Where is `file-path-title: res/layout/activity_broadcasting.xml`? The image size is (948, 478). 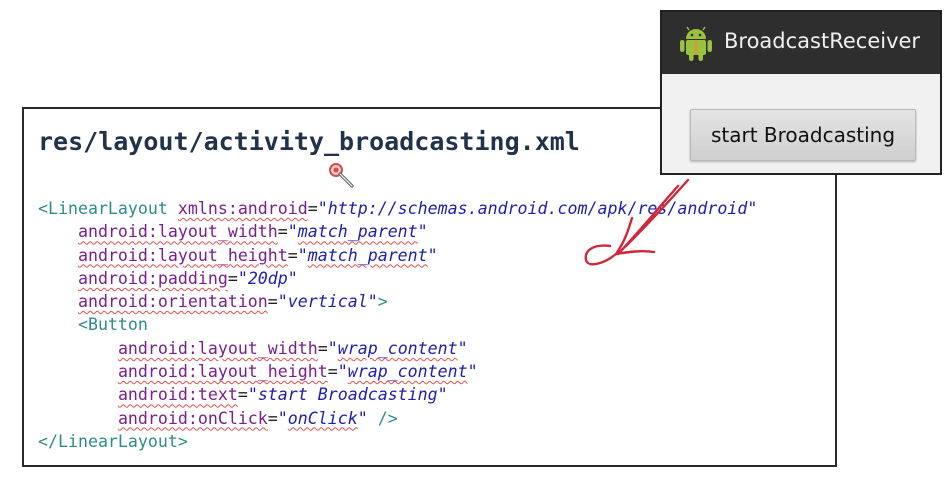 file-path-title: res/layout/activity_broadcasting.xml is located at coordinates (309, 141).